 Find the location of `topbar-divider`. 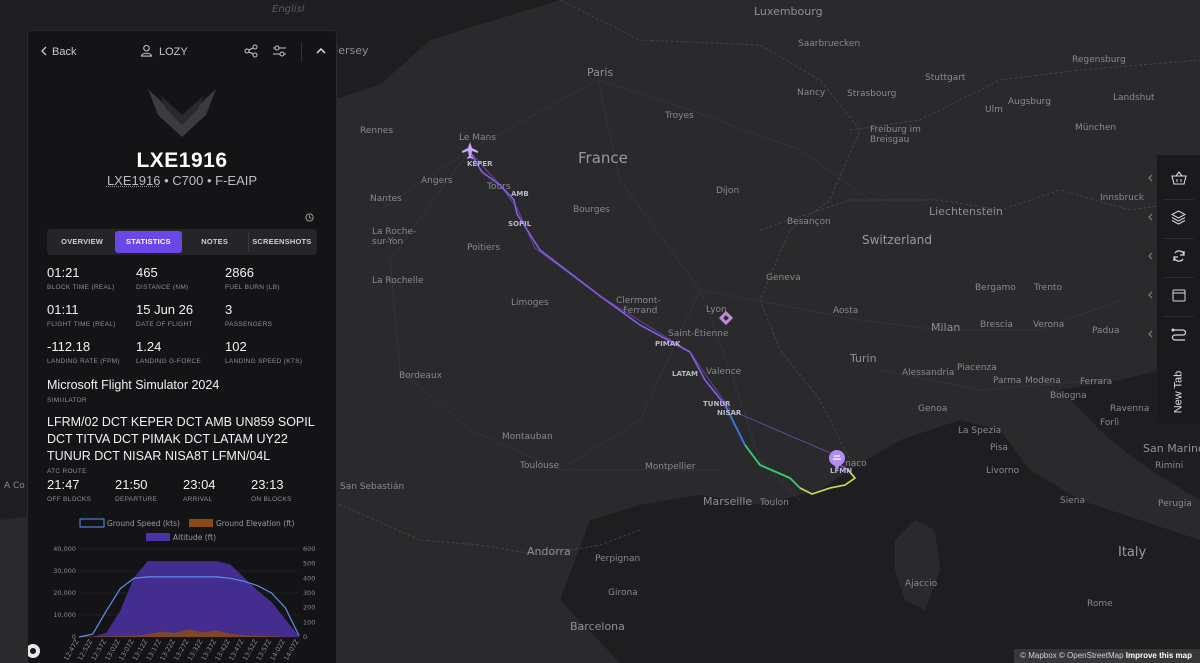

topbar-divider is located at coordinates (301, 52).